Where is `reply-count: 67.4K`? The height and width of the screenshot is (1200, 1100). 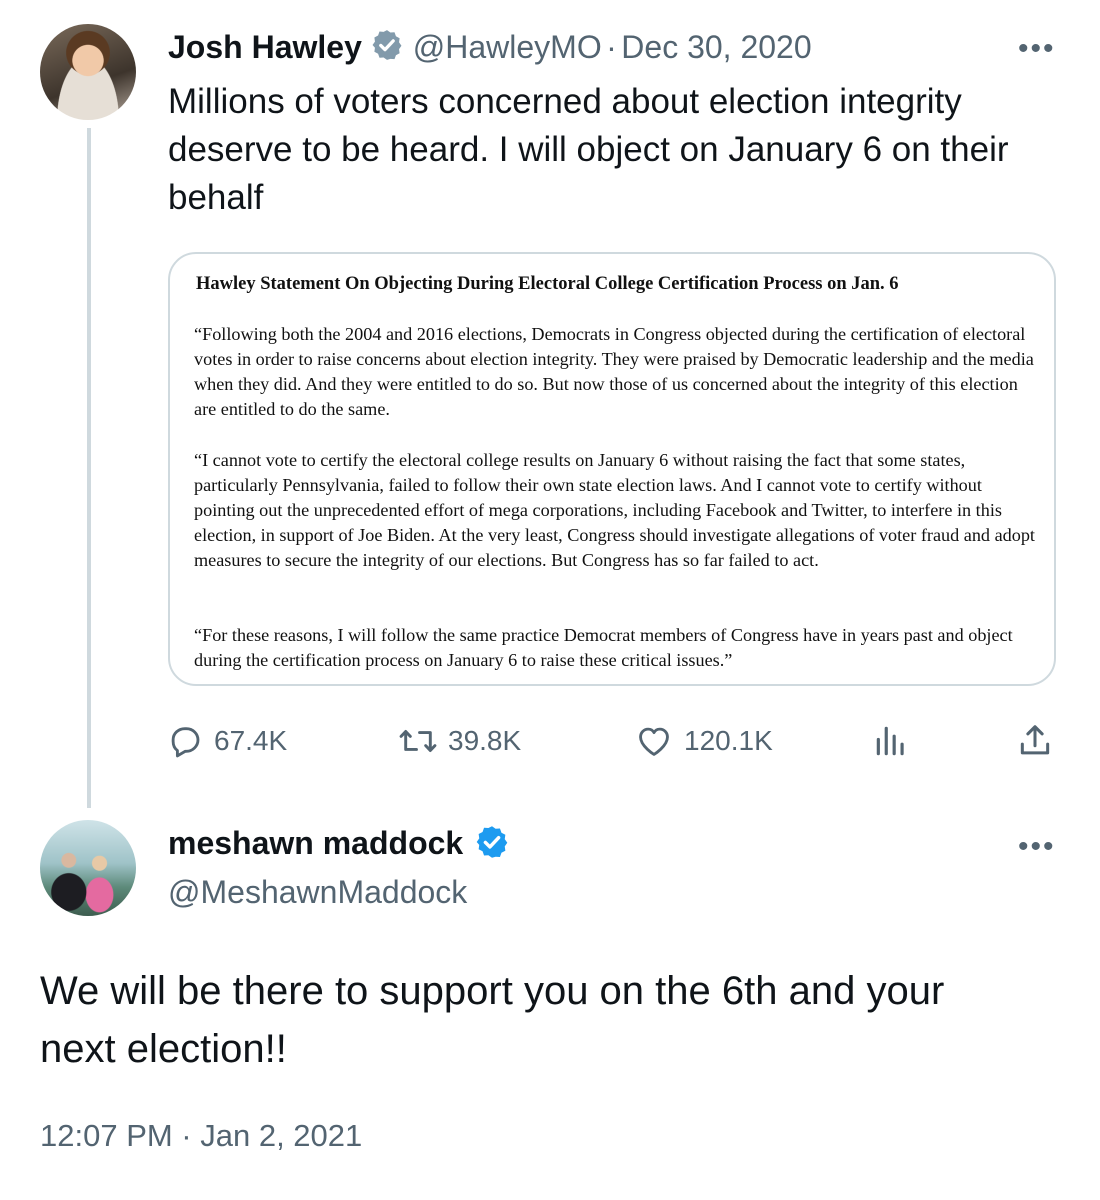
reply-count: 67.4K is located at coordinates (251, 740).